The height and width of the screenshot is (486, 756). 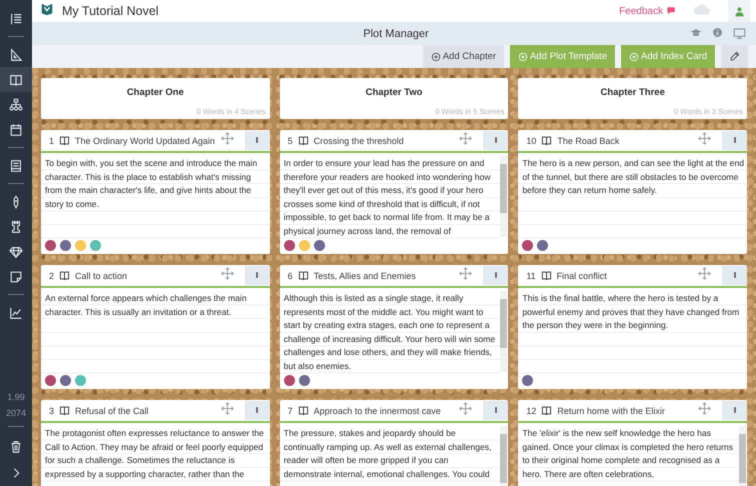 I want to click on scene-number: 7, so click(x=290, y=411).